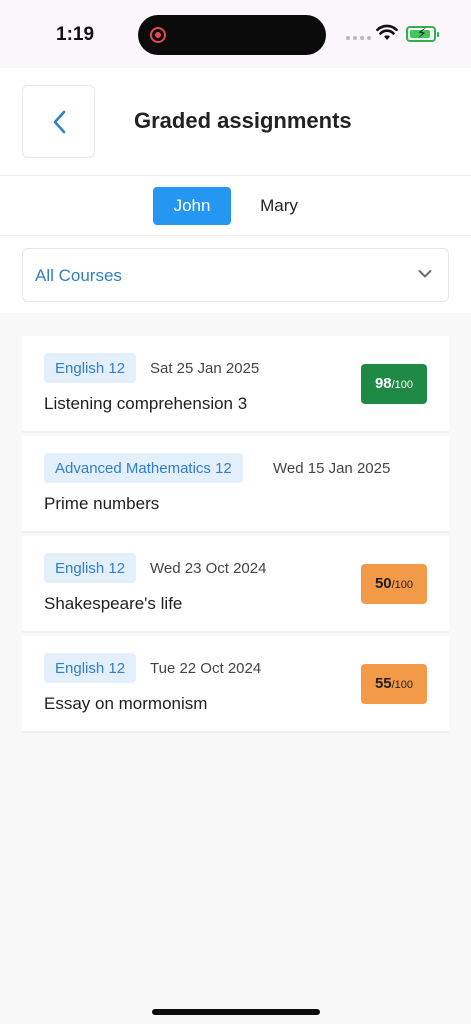 This screenshot has height=1024, width=471. What do you see at coordinates (126, 703) in the screenshot?
I see `assignment-title: Essay on mormonism` at bounding box center [126, 703].